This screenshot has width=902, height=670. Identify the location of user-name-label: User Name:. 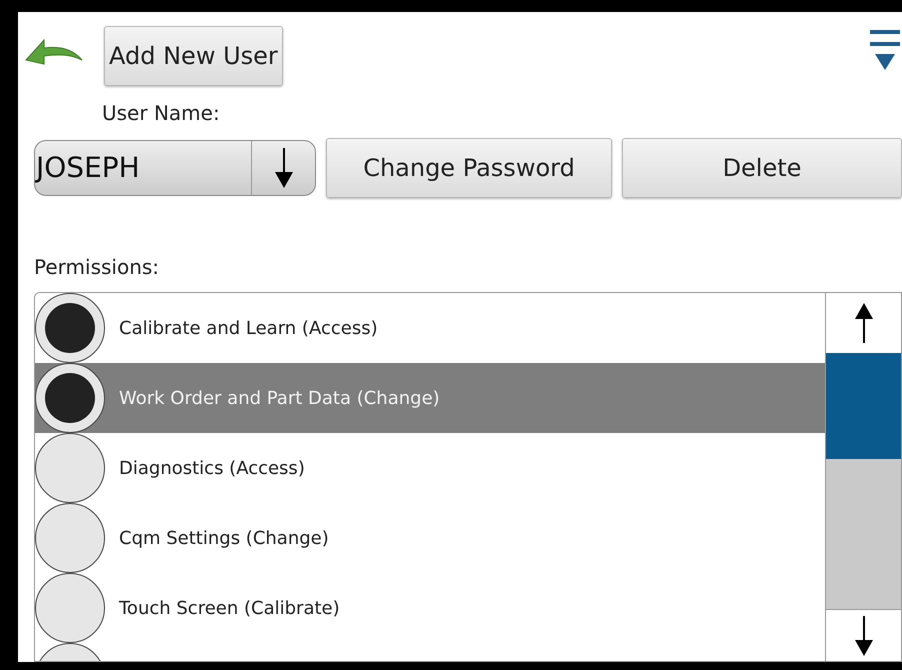
(161, 113).